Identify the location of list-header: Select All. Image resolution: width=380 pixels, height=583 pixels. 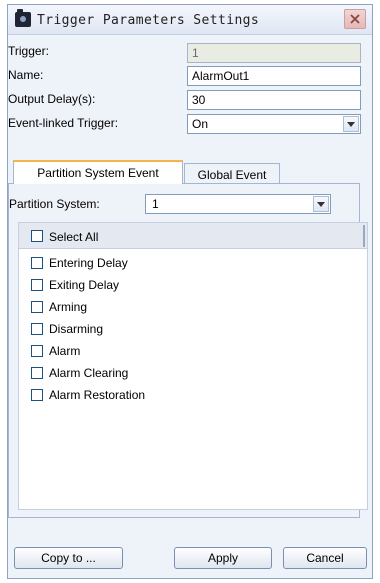
(193, 236).